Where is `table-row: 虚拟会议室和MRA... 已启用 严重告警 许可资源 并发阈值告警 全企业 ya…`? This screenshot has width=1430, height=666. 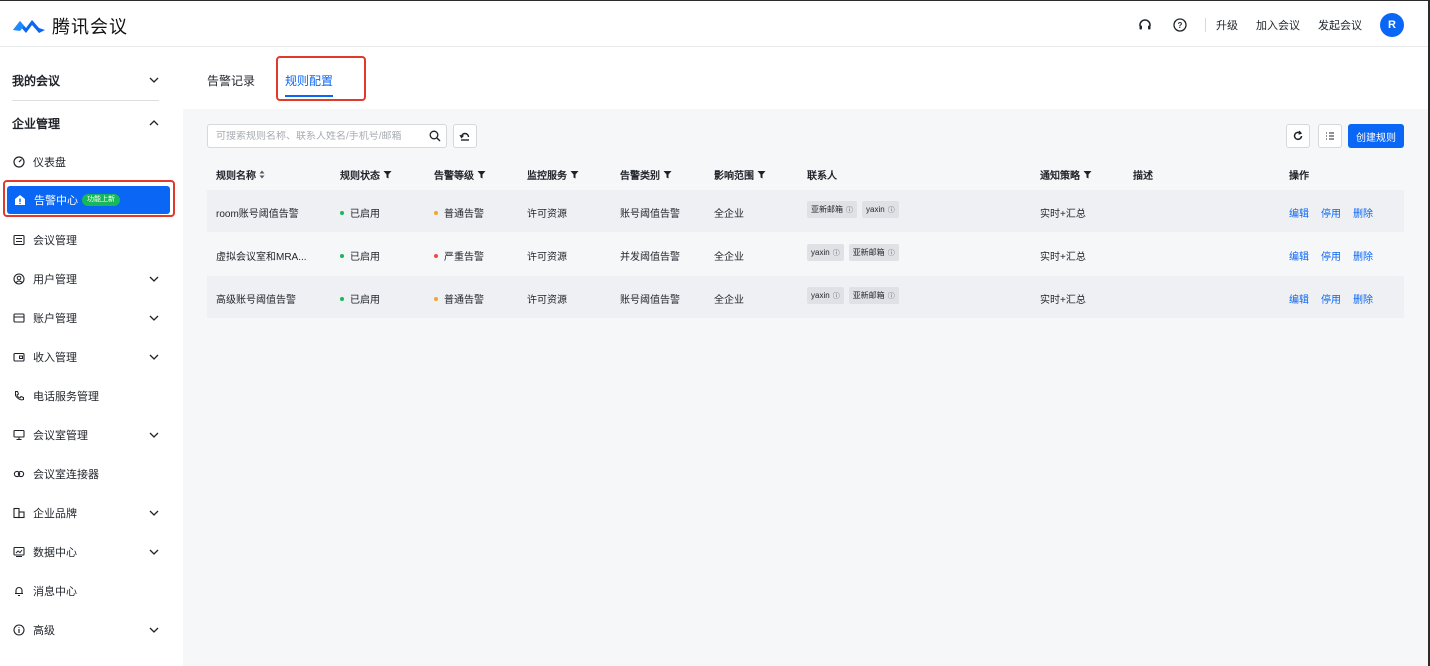
table-row: 虚拟会议室和MRA... 已启用 严重告警 许可资源 并发阈值告警 全企业 ya… is located at coordinates (805, 254).